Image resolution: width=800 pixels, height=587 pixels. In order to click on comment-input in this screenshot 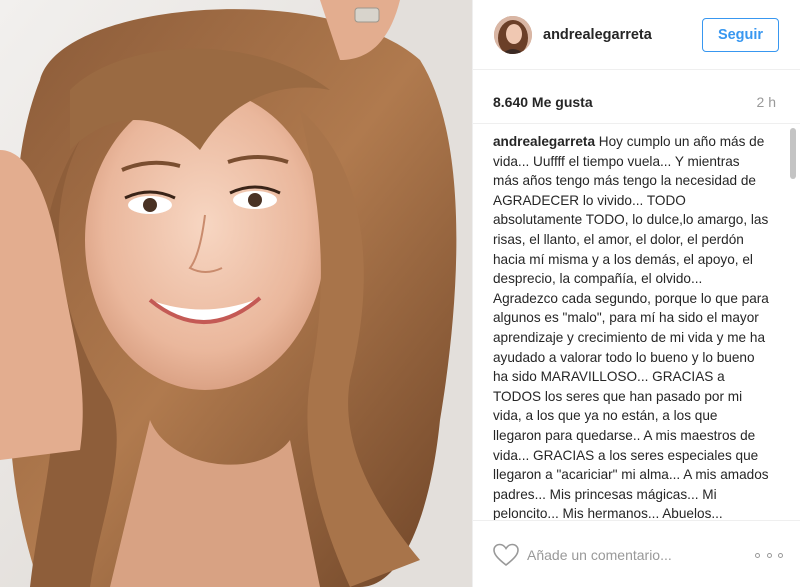, I will do `click(627, 555)`.